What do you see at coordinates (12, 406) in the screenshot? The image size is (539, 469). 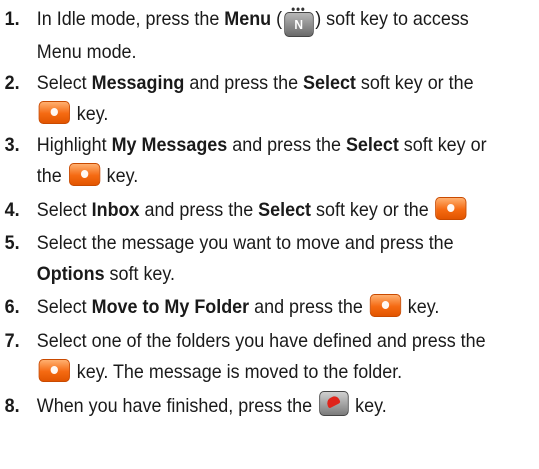 I see `step-number: 8.` at bounding box center [12, 406].